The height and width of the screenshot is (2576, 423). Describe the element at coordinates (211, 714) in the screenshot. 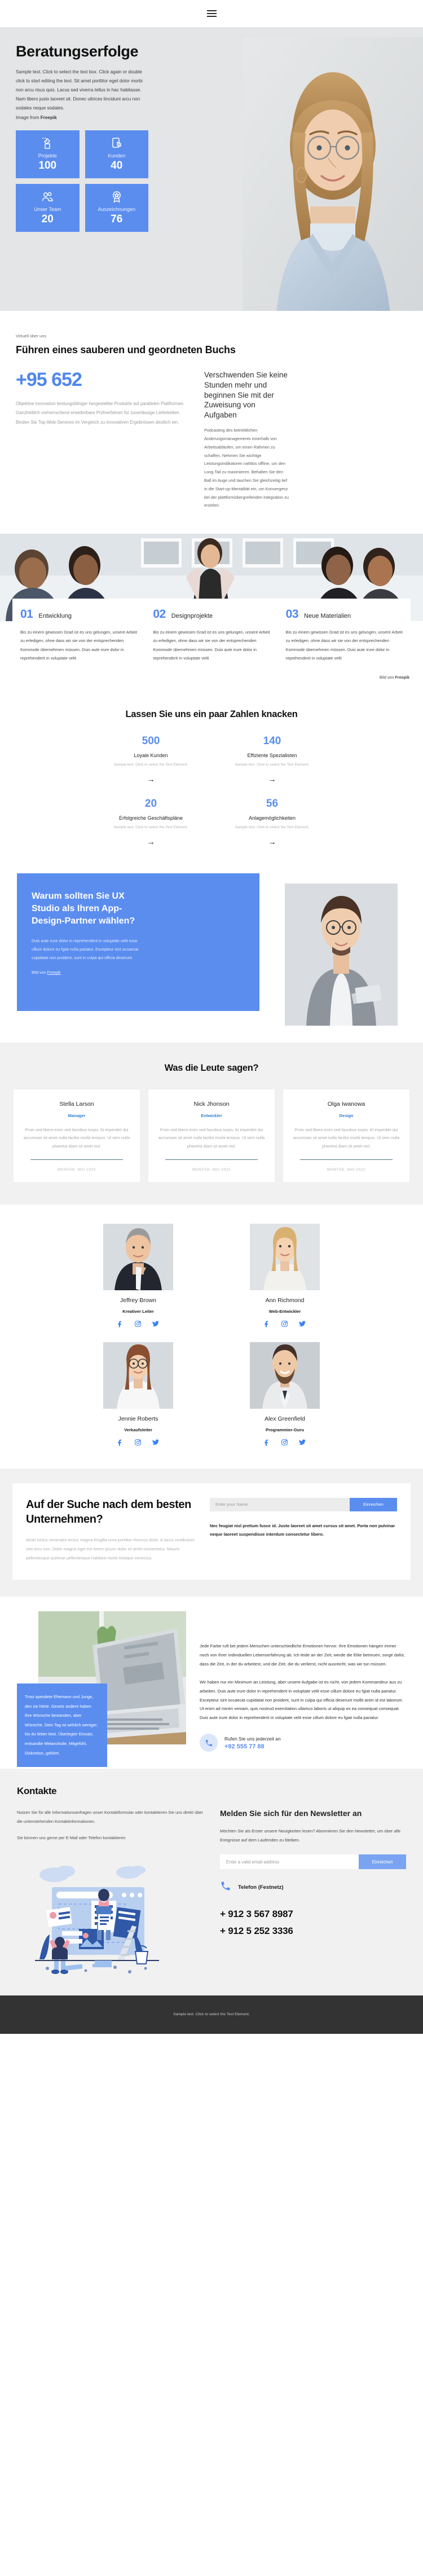

I see `numbers-heading: Lassen Sie uns ein paar Zahlen knacken` at that location.